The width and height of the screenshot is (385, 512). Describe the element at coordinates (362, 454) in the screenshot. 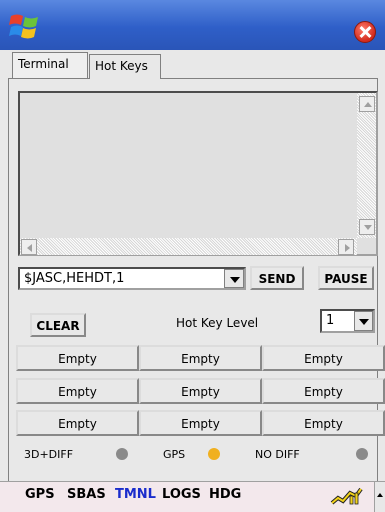

I see `status-led-no-diff` at that location.